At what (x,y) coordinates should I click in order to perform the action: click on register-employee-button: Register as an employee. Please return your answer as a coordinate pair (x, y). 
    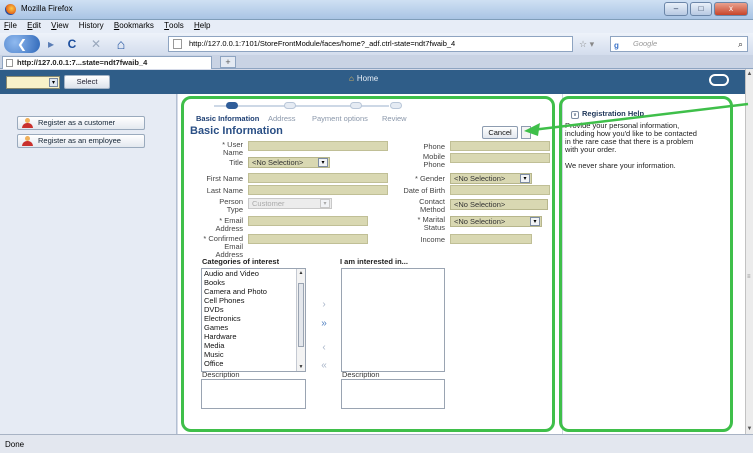
    Looking at the image, I should click on (81, 141).